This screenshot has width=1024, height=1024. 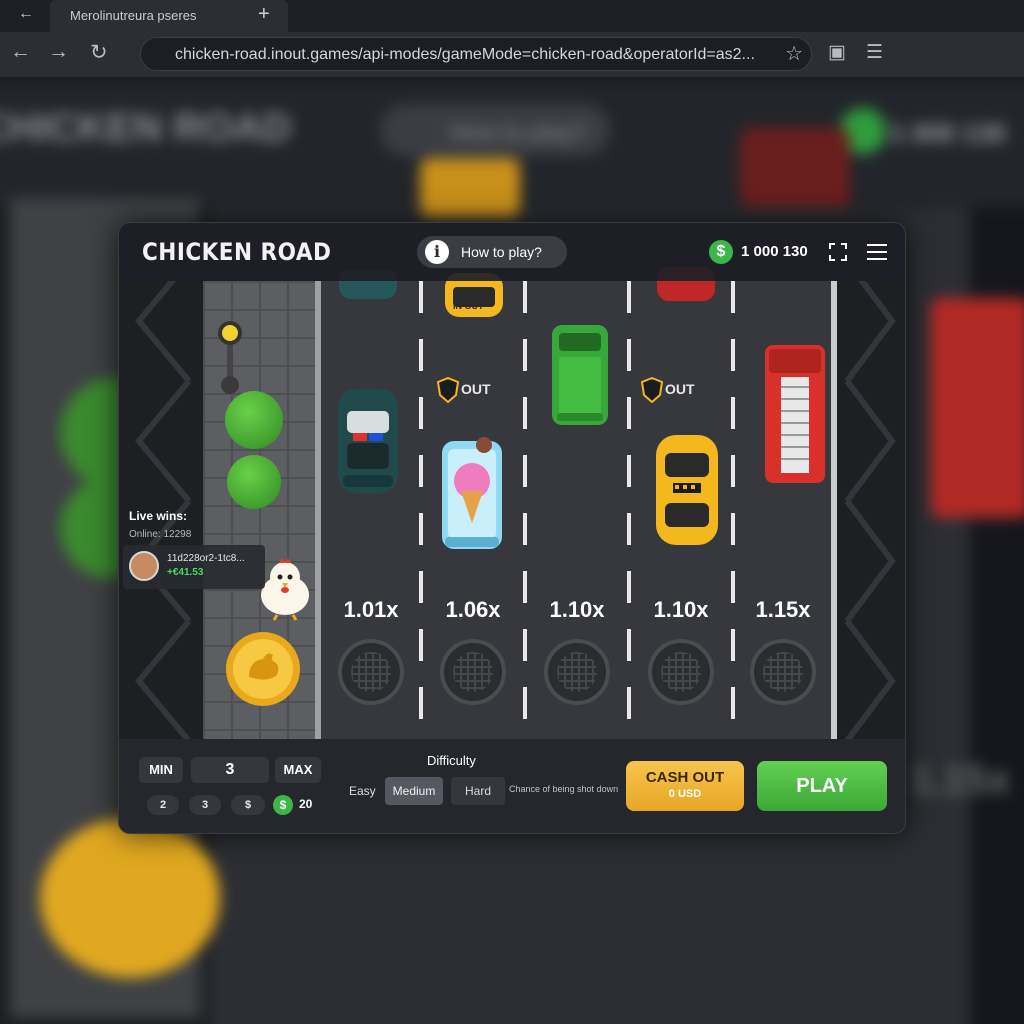 What do you see at coordinates (305, 804) in the screenshot?
I see `quick-bet-max-value: 20` at bounding box center [305, 804].